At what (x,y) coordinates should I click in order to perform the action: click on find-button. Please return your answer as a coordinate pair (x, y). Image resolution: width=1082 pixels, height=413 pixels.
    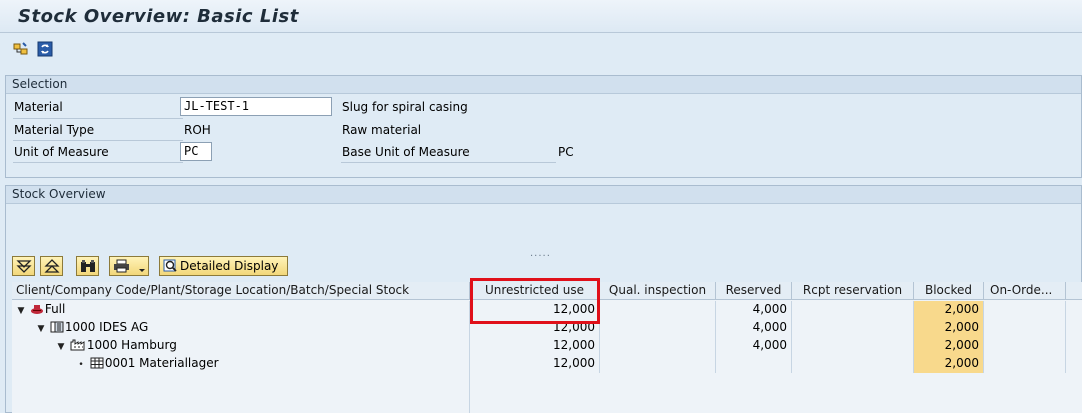
    Looking at the image, I should click on (87, 266).